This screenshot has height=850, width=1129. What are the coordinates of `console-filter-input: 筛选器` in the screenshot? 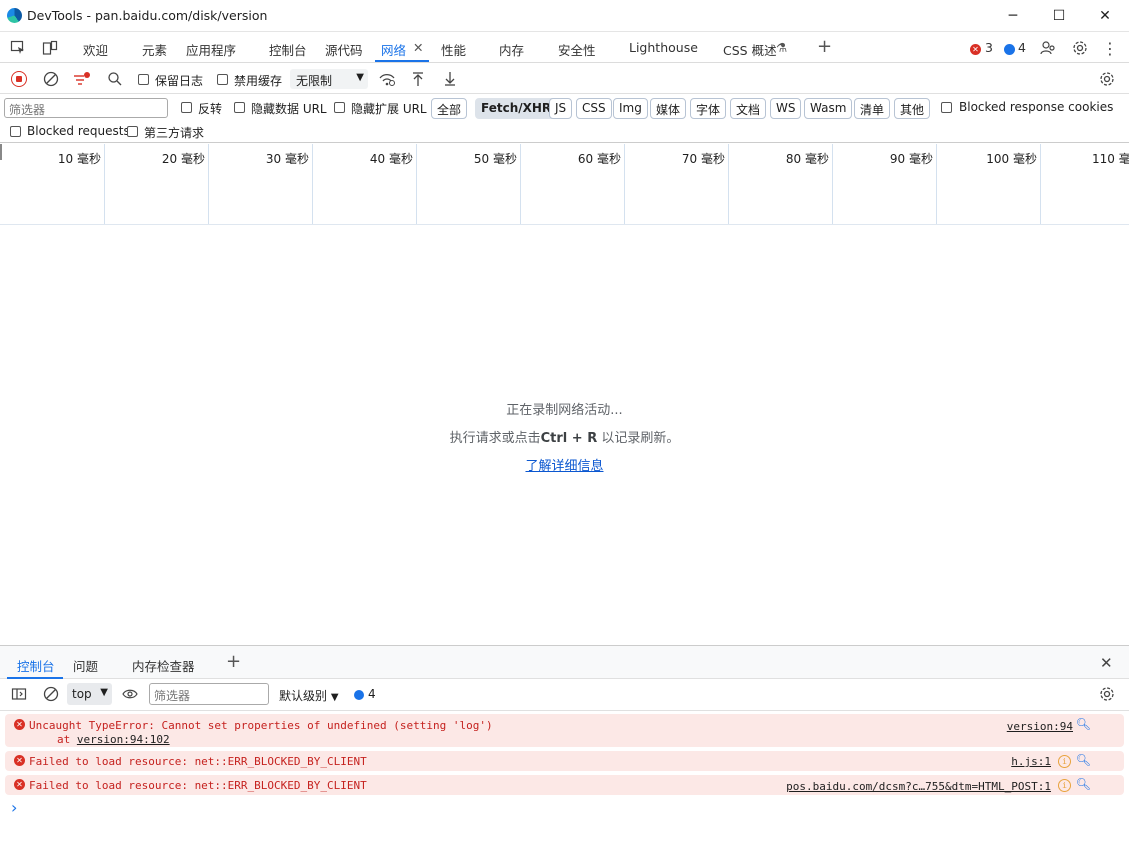 It's located at (209, 694).